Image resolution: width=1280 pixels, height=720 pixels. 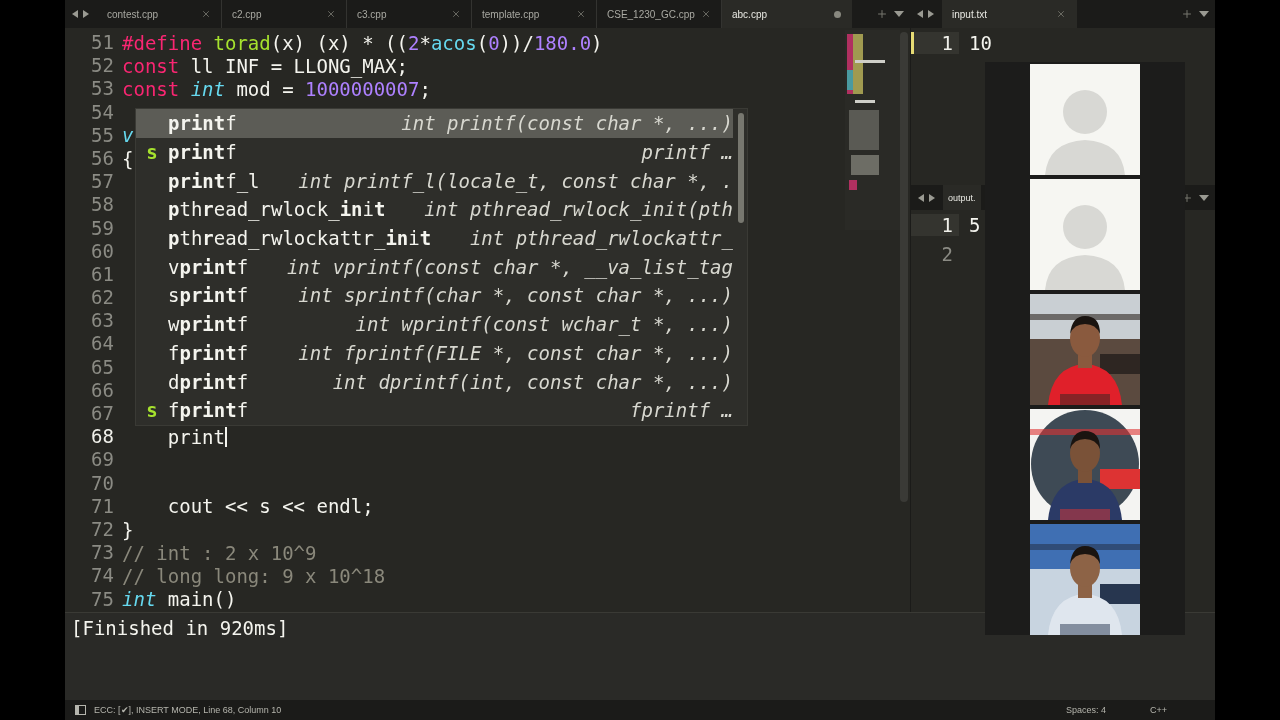 I want to click on completion-item: wprintf int wprintf(const wchar_t *, ...), so click(x=434, y=324).